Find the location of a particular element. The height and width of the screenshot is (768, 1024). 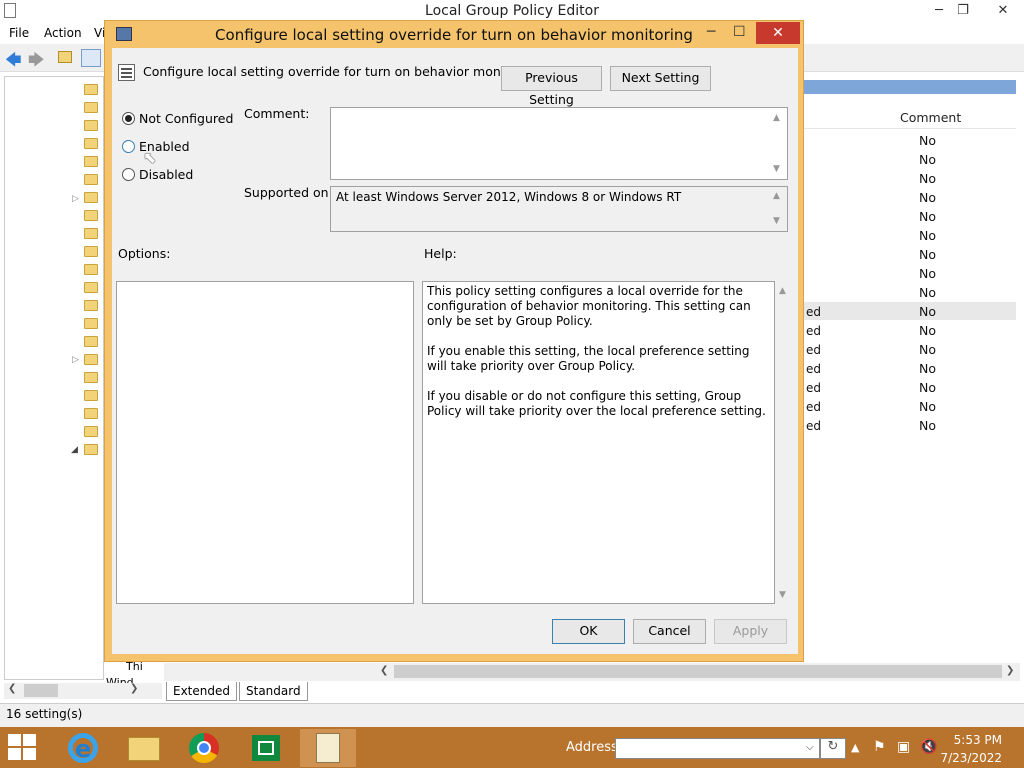

radio-disabled is located at coordinates (128, 174).